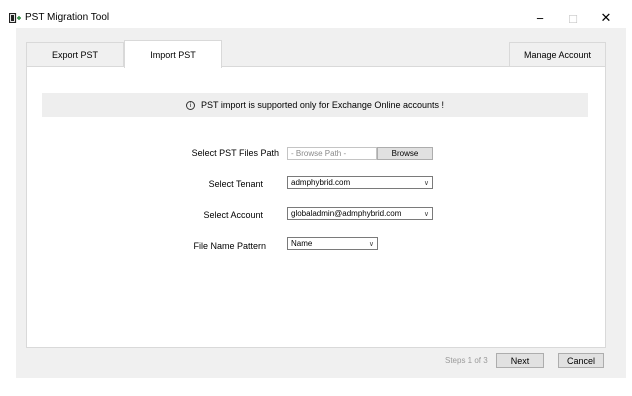  I want to click on tenant-label: Select Tenant, so click(235, 184).